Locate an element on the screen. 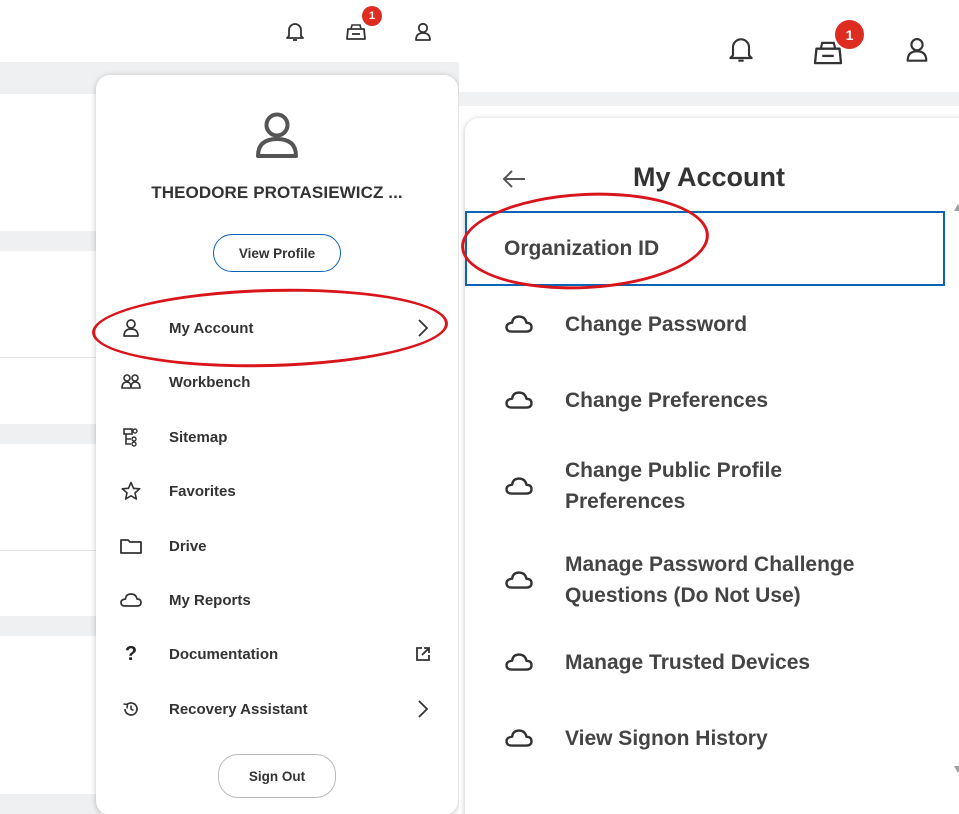 This screenshot has height=814, width=959. sitemap-icon is located at coordinates (131, 437).